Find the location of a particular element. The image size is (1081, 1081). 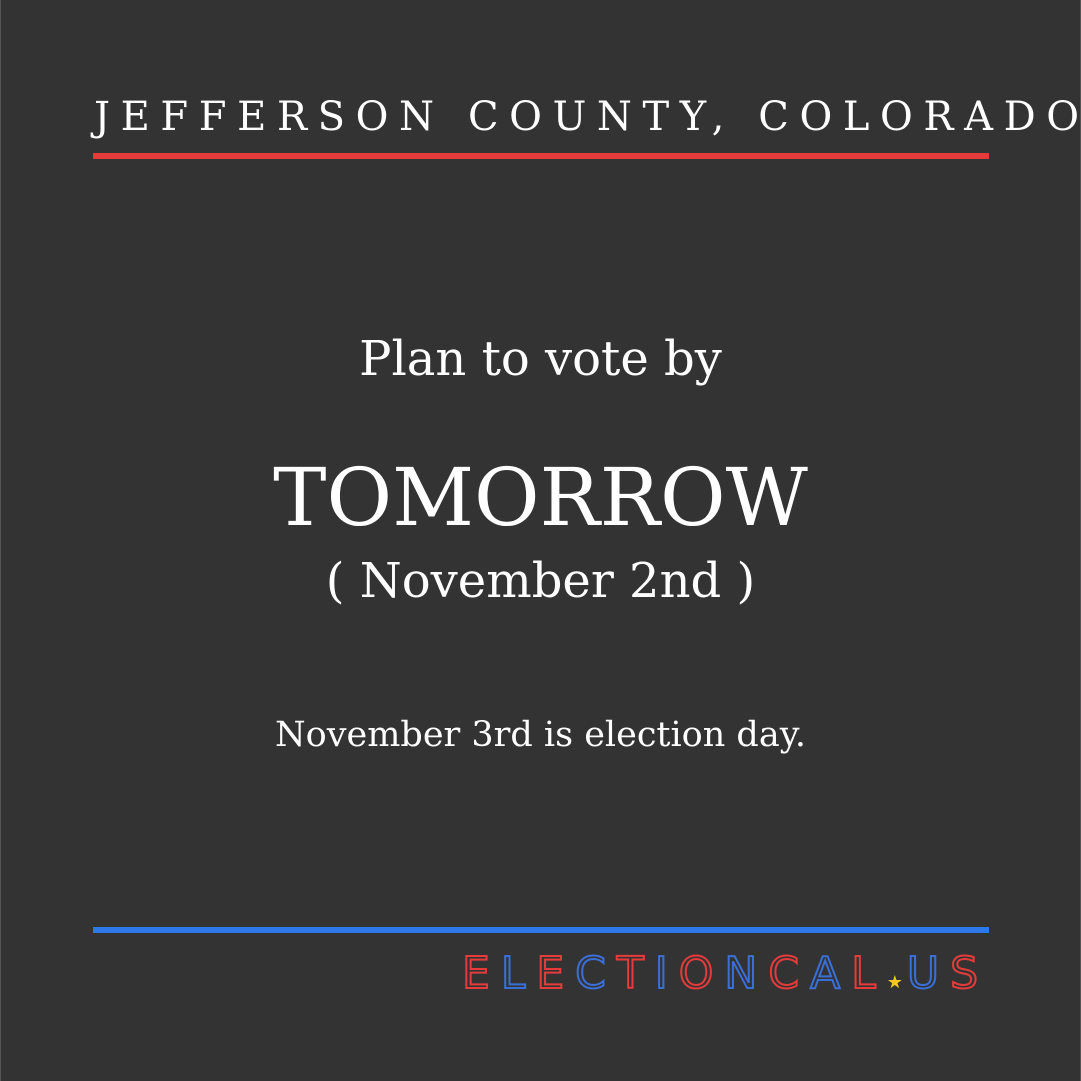

election-day-note: November 3rd is election day. is located at coordinates (540, 735).